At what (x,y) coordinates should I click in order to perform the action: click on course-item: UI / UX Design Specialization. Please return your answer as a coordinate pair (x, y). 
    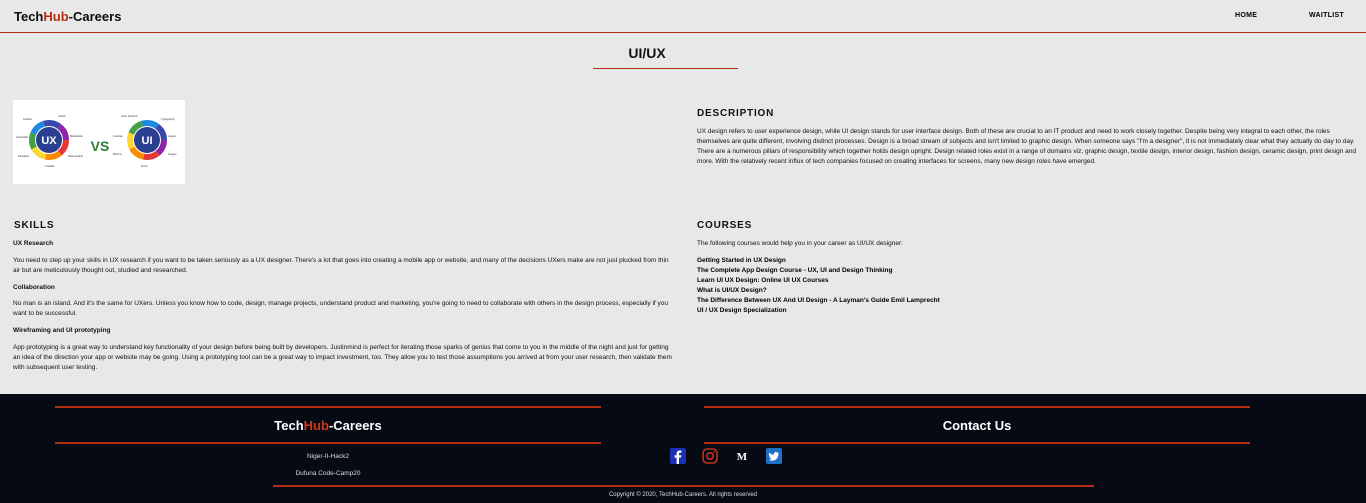
    Looking at the image, I should click on (818, 311).